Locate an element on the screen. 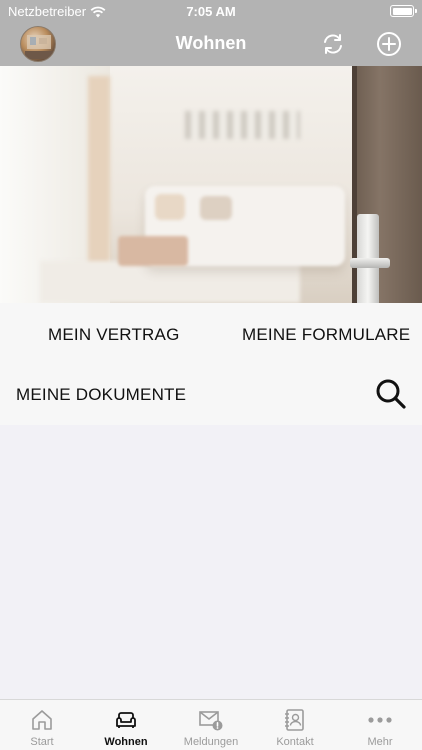  house-icon is located at coordinates (42, 720).